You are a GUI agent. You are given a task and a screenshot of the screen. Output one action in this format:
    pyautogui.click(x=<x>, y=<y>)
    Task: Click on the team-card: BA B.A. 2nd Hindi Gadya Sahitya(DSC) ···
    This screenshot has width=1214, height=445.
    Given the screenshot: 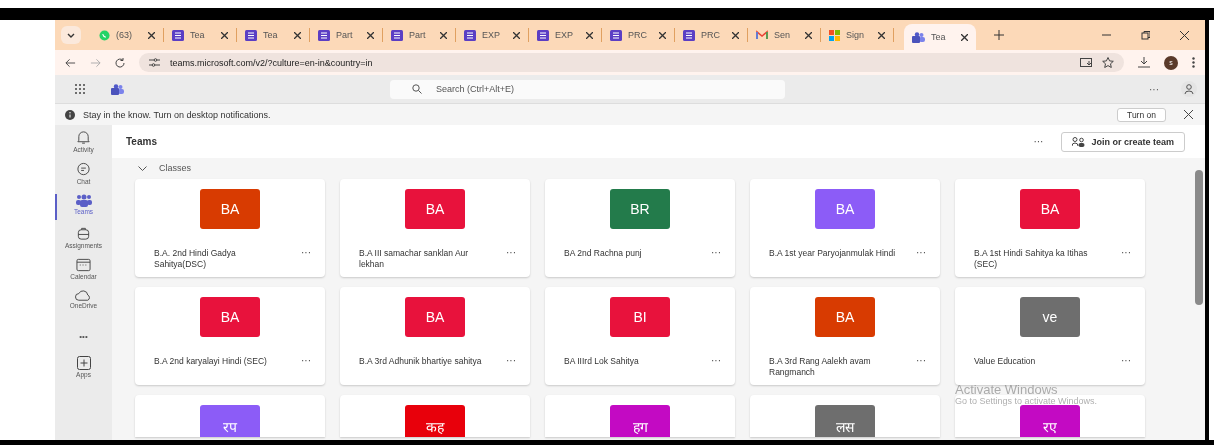 What is the action you would take?
    pyautogui.click(x=230, y=228)
    